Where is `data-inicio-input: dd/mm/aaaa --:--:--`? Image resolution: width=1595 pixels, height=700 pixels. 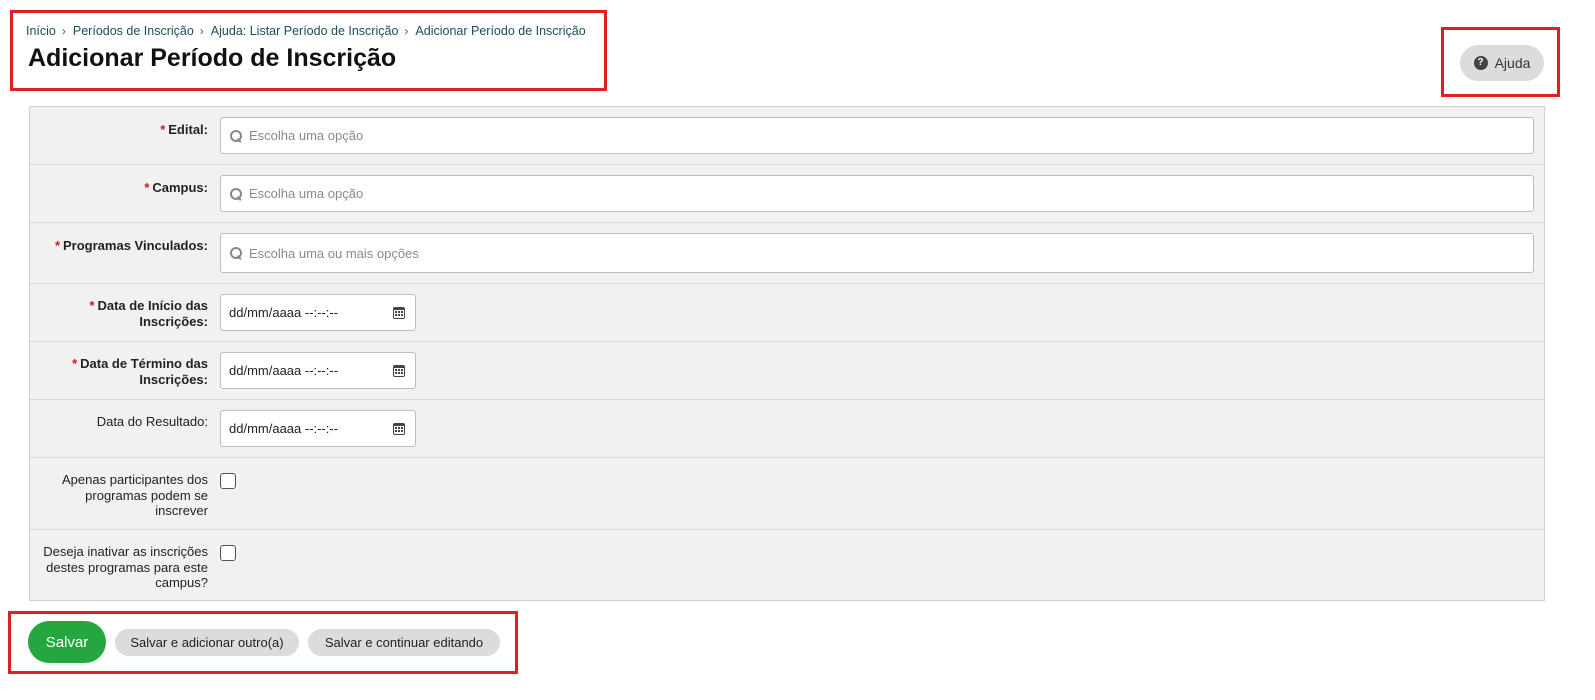 data-inicio-input: dd/mm/aaaa --:--:-- is located at coordinates (318, 312).